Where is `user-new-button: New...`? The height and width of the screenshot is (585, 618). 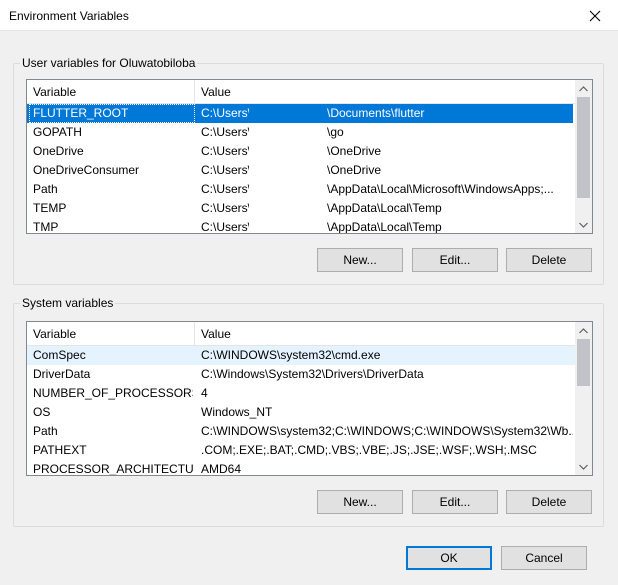
user-new-button: New... is located at coordinates (360, 260).